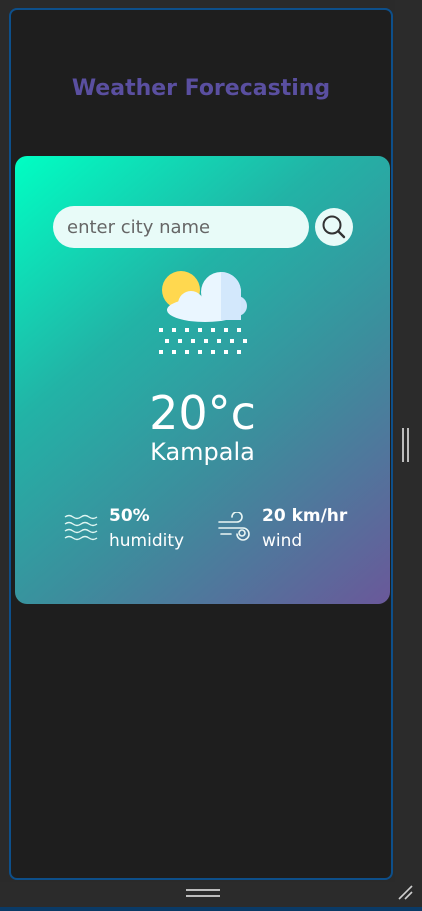 Image resolution: width=422 pixels, height=911 pixels. Describe the element at coordinates (201, 88) in the screenshot. I see `page-title: Weather Forecasting` at that location.